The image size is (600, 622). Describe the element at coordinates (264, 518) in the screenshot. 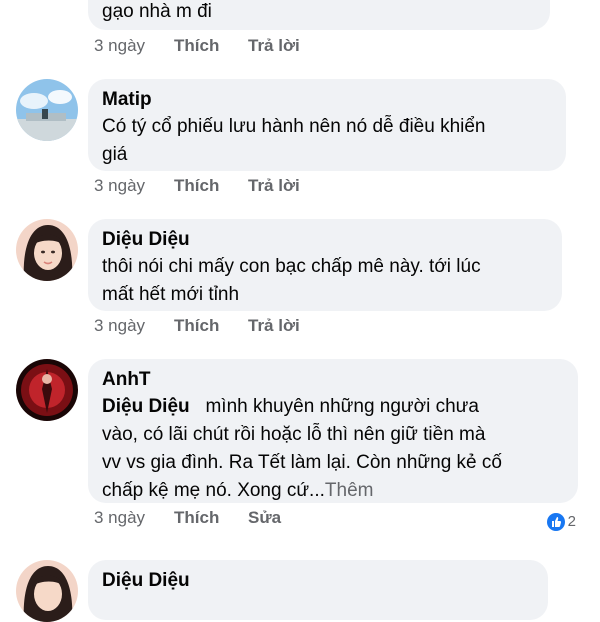

I see `edit-button: Sửa` at that location.